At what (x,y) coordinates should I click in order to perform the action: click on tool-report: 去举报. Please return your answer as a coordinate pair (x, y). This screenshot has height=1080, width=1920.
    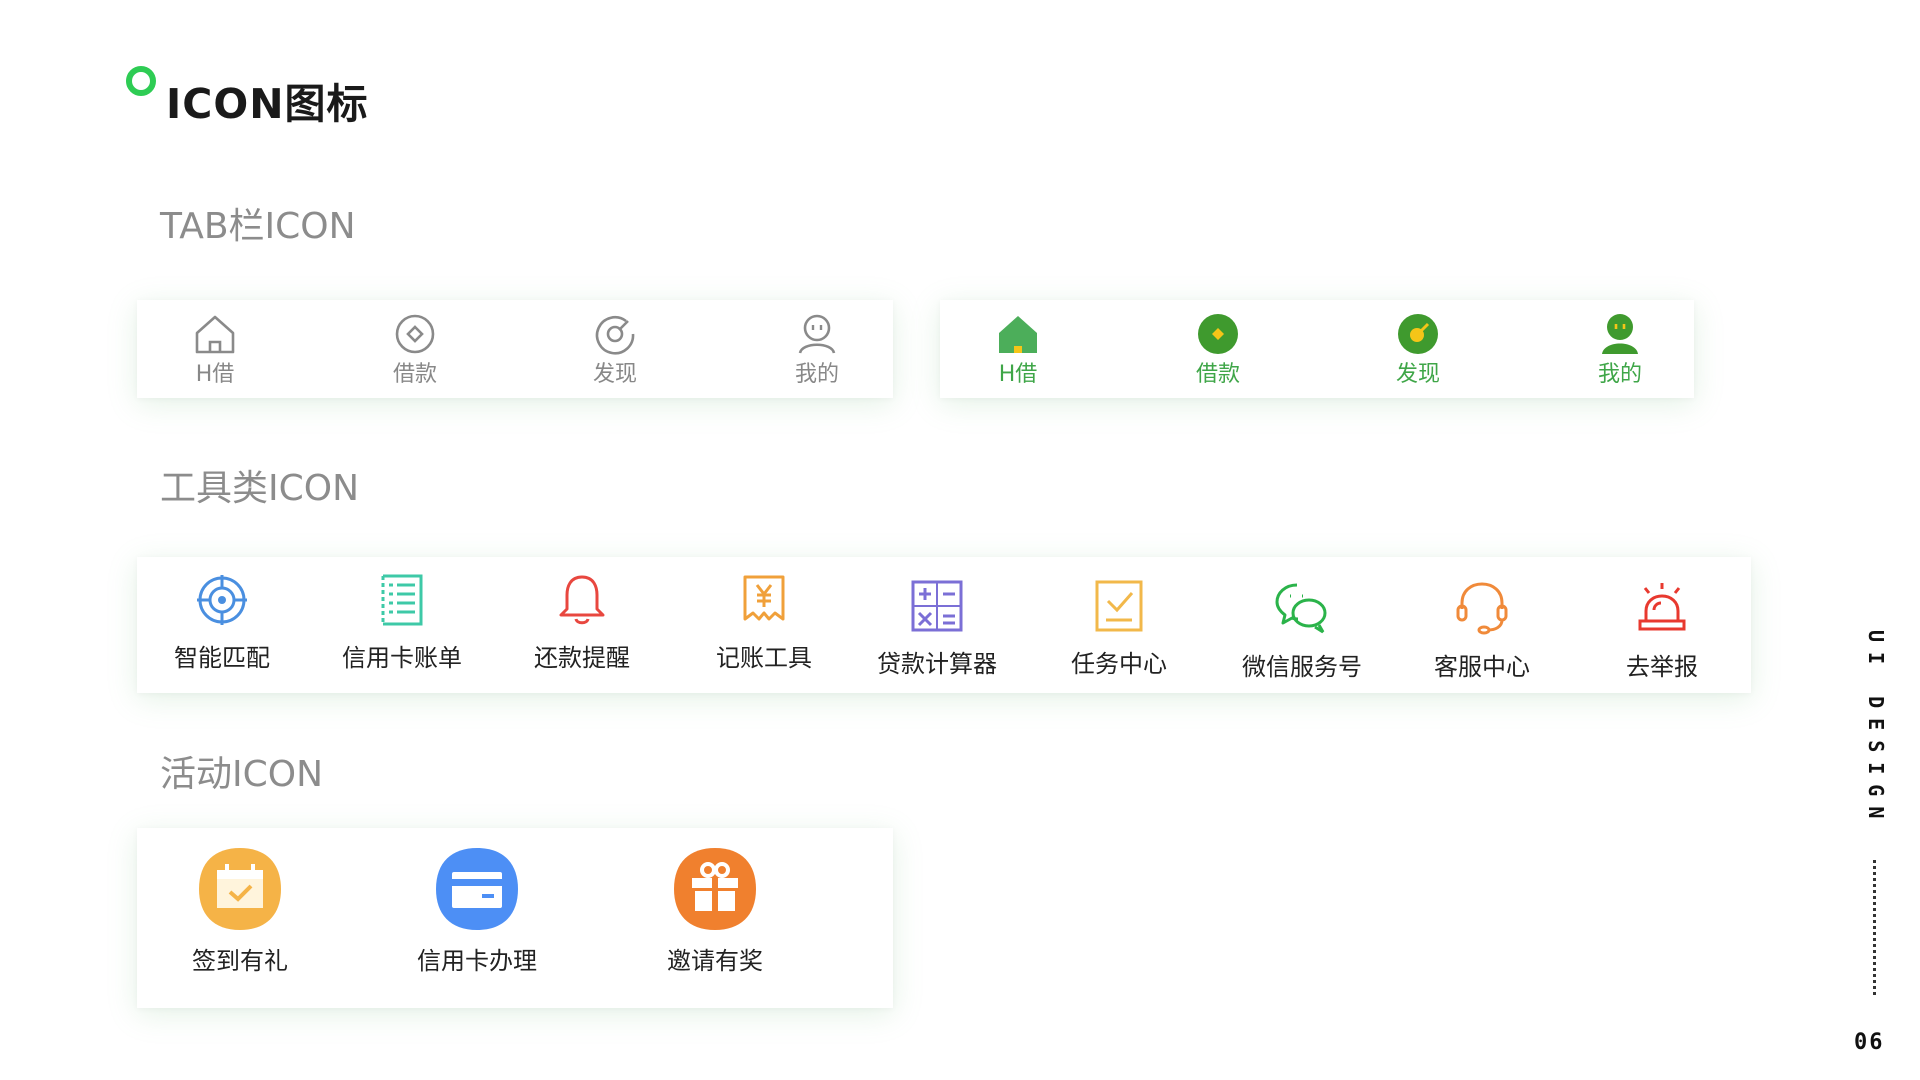
    Looking at the image, I should click on (1662, 625).